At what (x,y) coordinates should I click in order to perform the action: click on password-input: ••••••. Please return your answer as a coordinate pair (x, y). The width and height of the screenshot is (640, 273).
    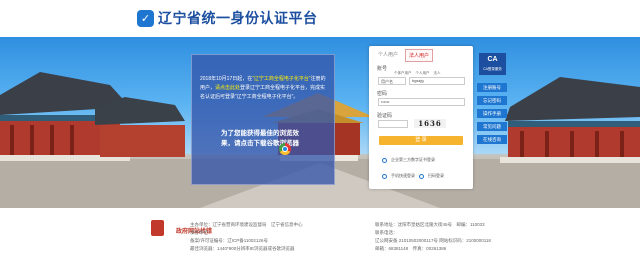
    Looking at the image, I should click on (421, 102).